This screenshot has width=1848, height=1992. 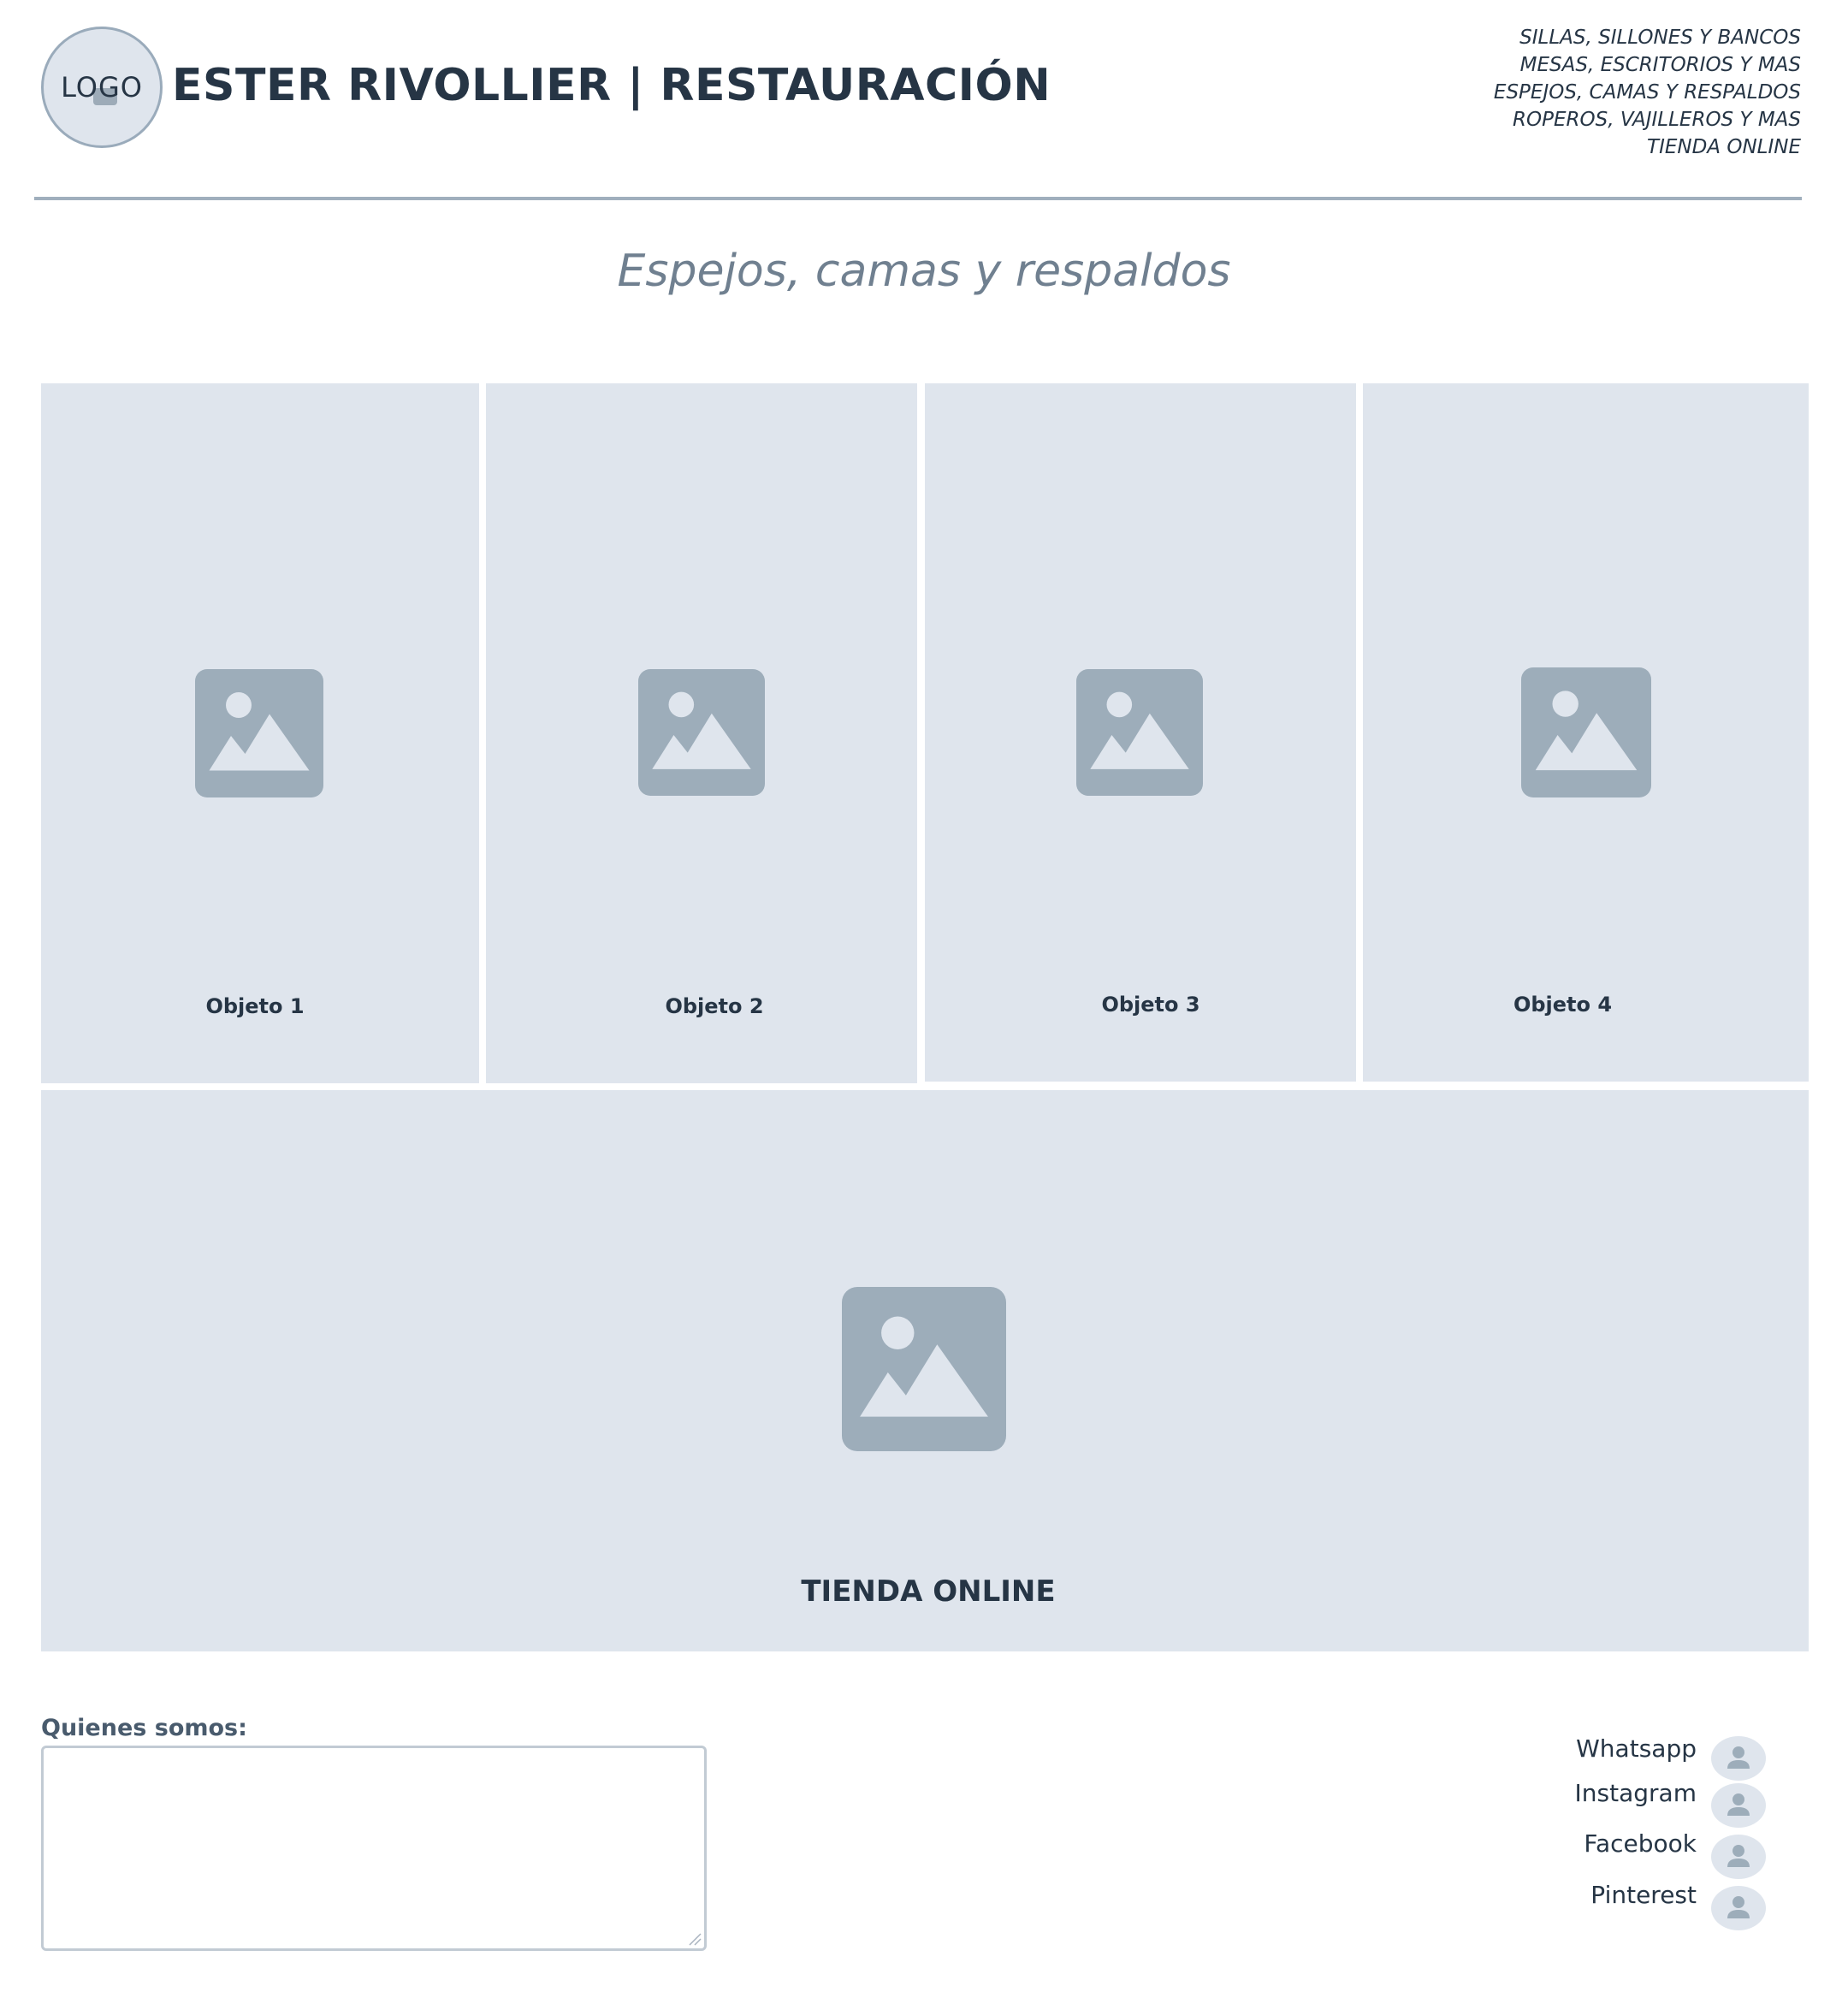 What do you see at coordinates (928, 1591) in the screenshot?
I see `online-shop-label: TIENDA ONLINE` at bounding box center [928, 1591].